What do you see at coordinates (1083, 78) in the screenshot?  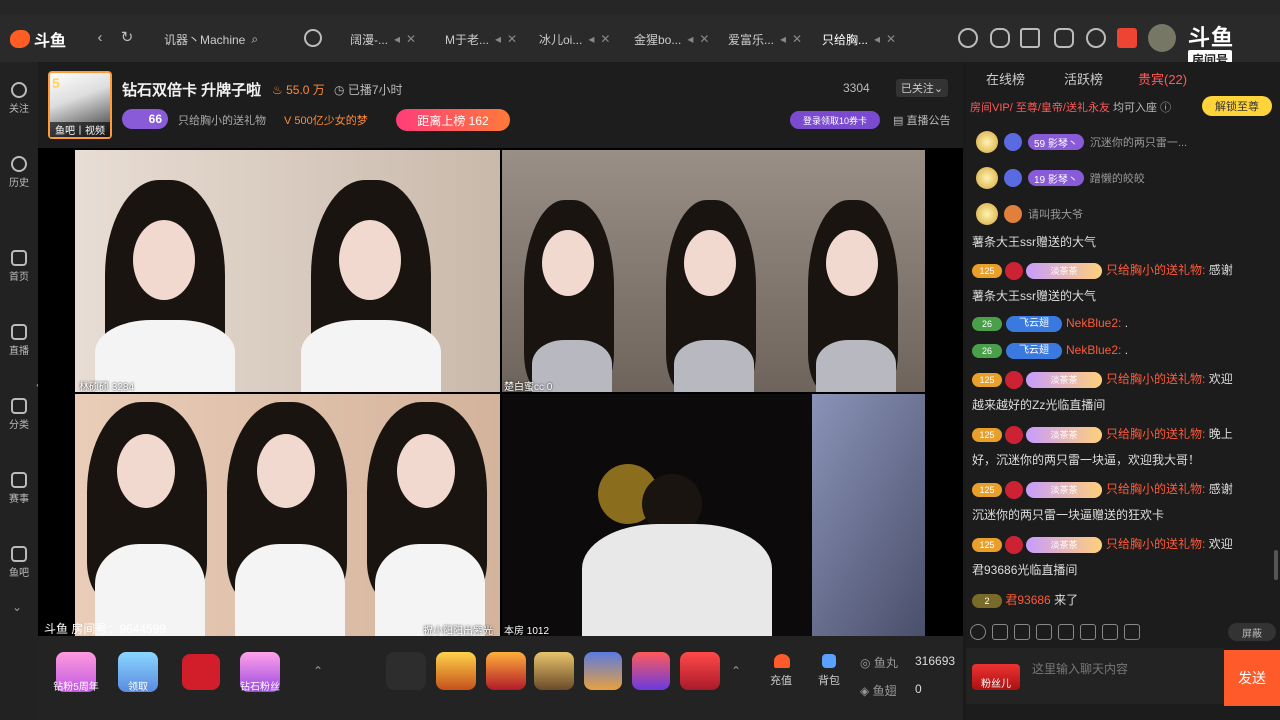 I see `tab-active-rank: 活跃榜` at bounding box center [1083, 78].